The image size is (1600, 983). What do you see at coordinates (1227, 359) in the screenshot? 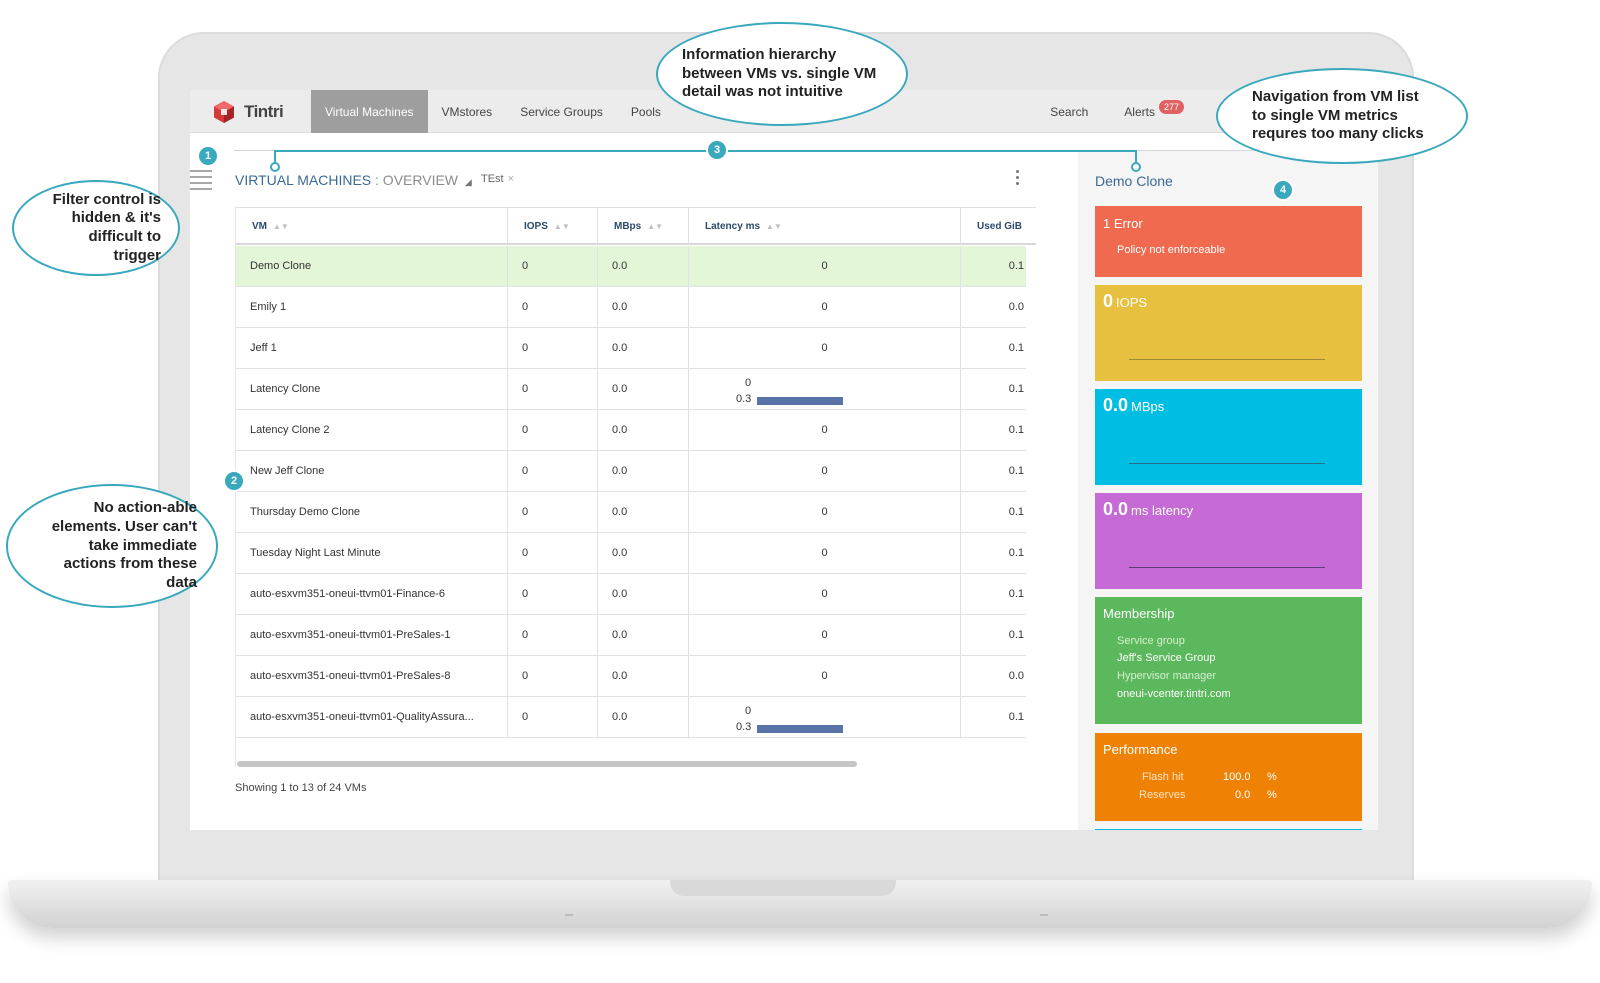
I see `iops-sparkline` at bounding box center [1227, 359].